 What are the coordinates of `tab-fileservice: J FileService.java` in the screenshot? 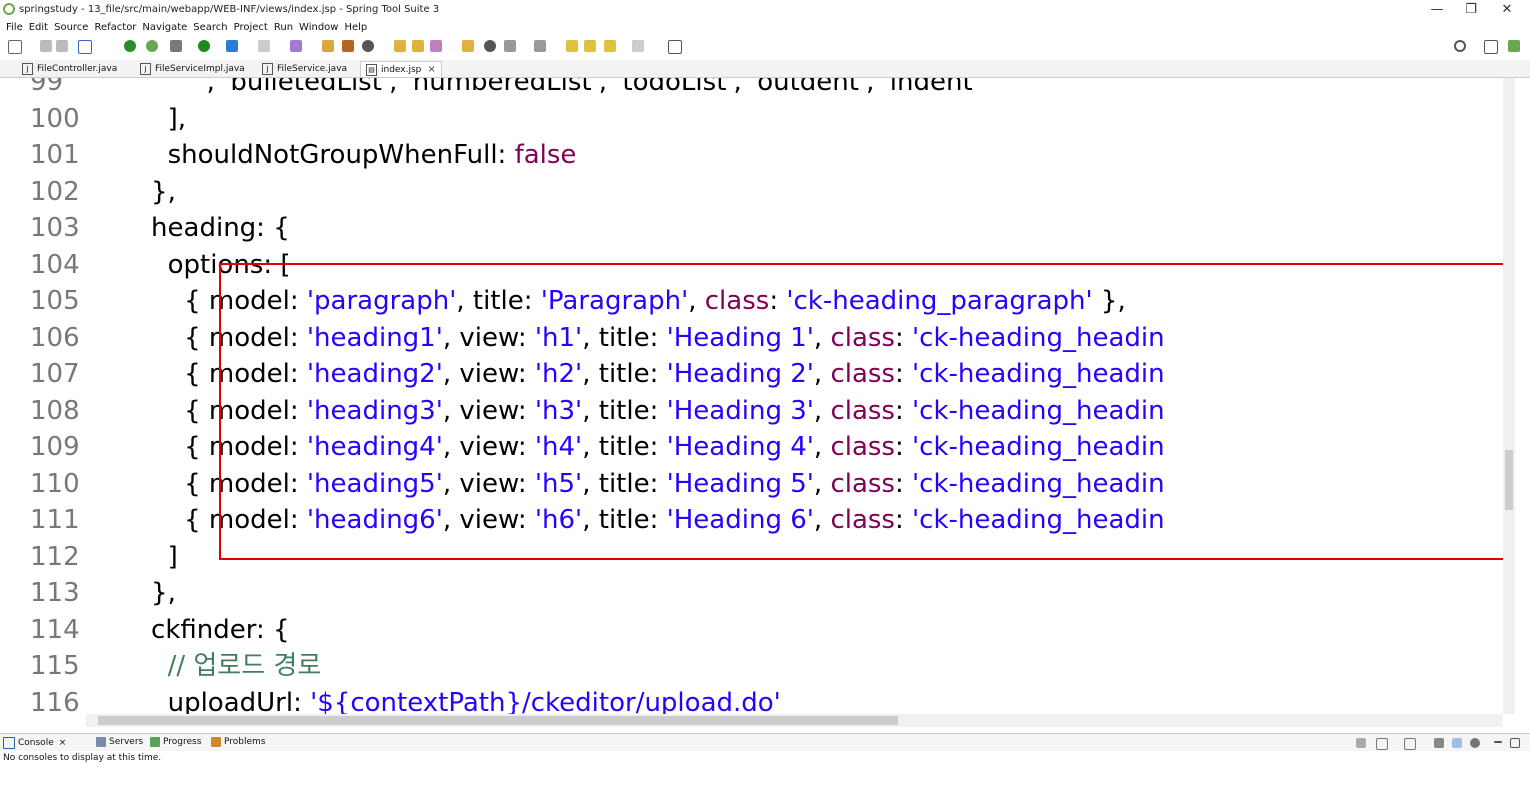 It's located at (304, 68).